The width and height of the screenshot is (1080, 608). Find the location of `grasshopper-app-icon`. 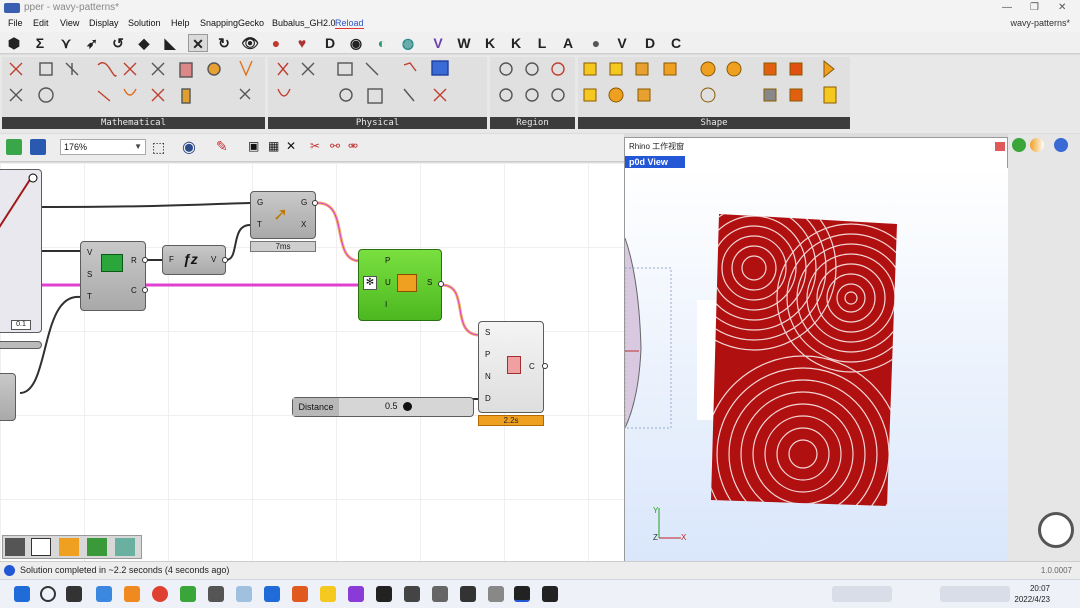

grasshopper-app-icon is located at coordinates (522, 594).